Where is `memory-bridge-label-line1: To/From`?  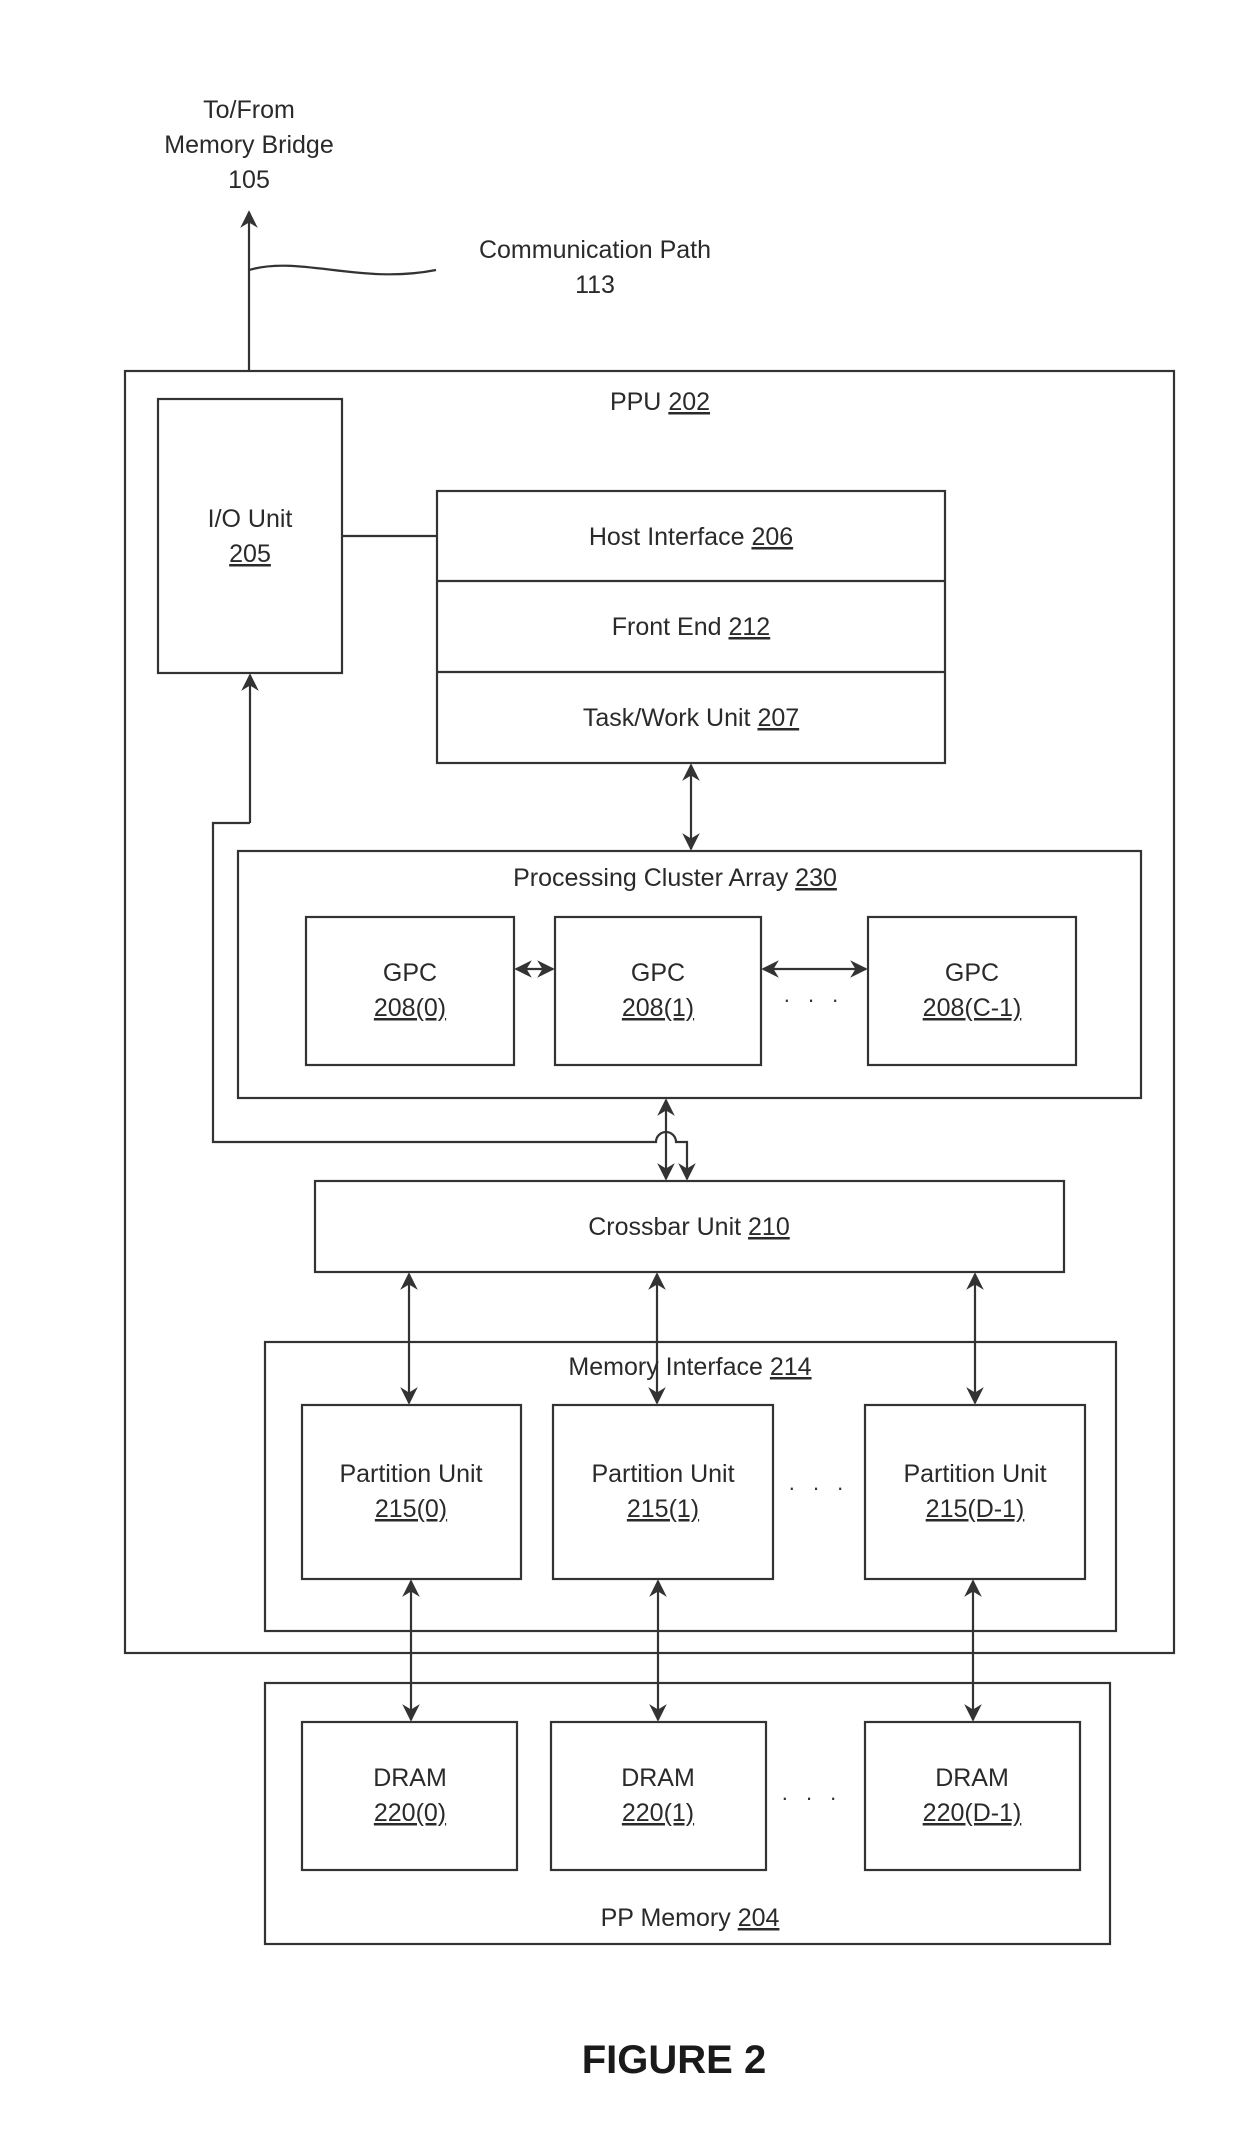
memory-bridge-label-line1: To/From is located at coordinates (249, 110).